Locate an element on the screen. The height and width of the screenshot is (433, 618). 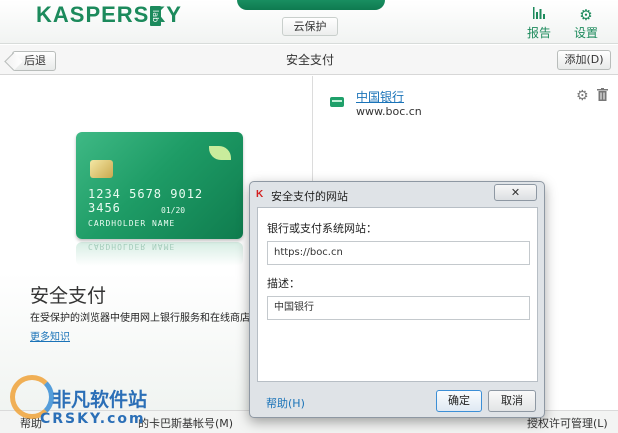
safe-money-title: 安全支付 is located at coordinates (68, 296).